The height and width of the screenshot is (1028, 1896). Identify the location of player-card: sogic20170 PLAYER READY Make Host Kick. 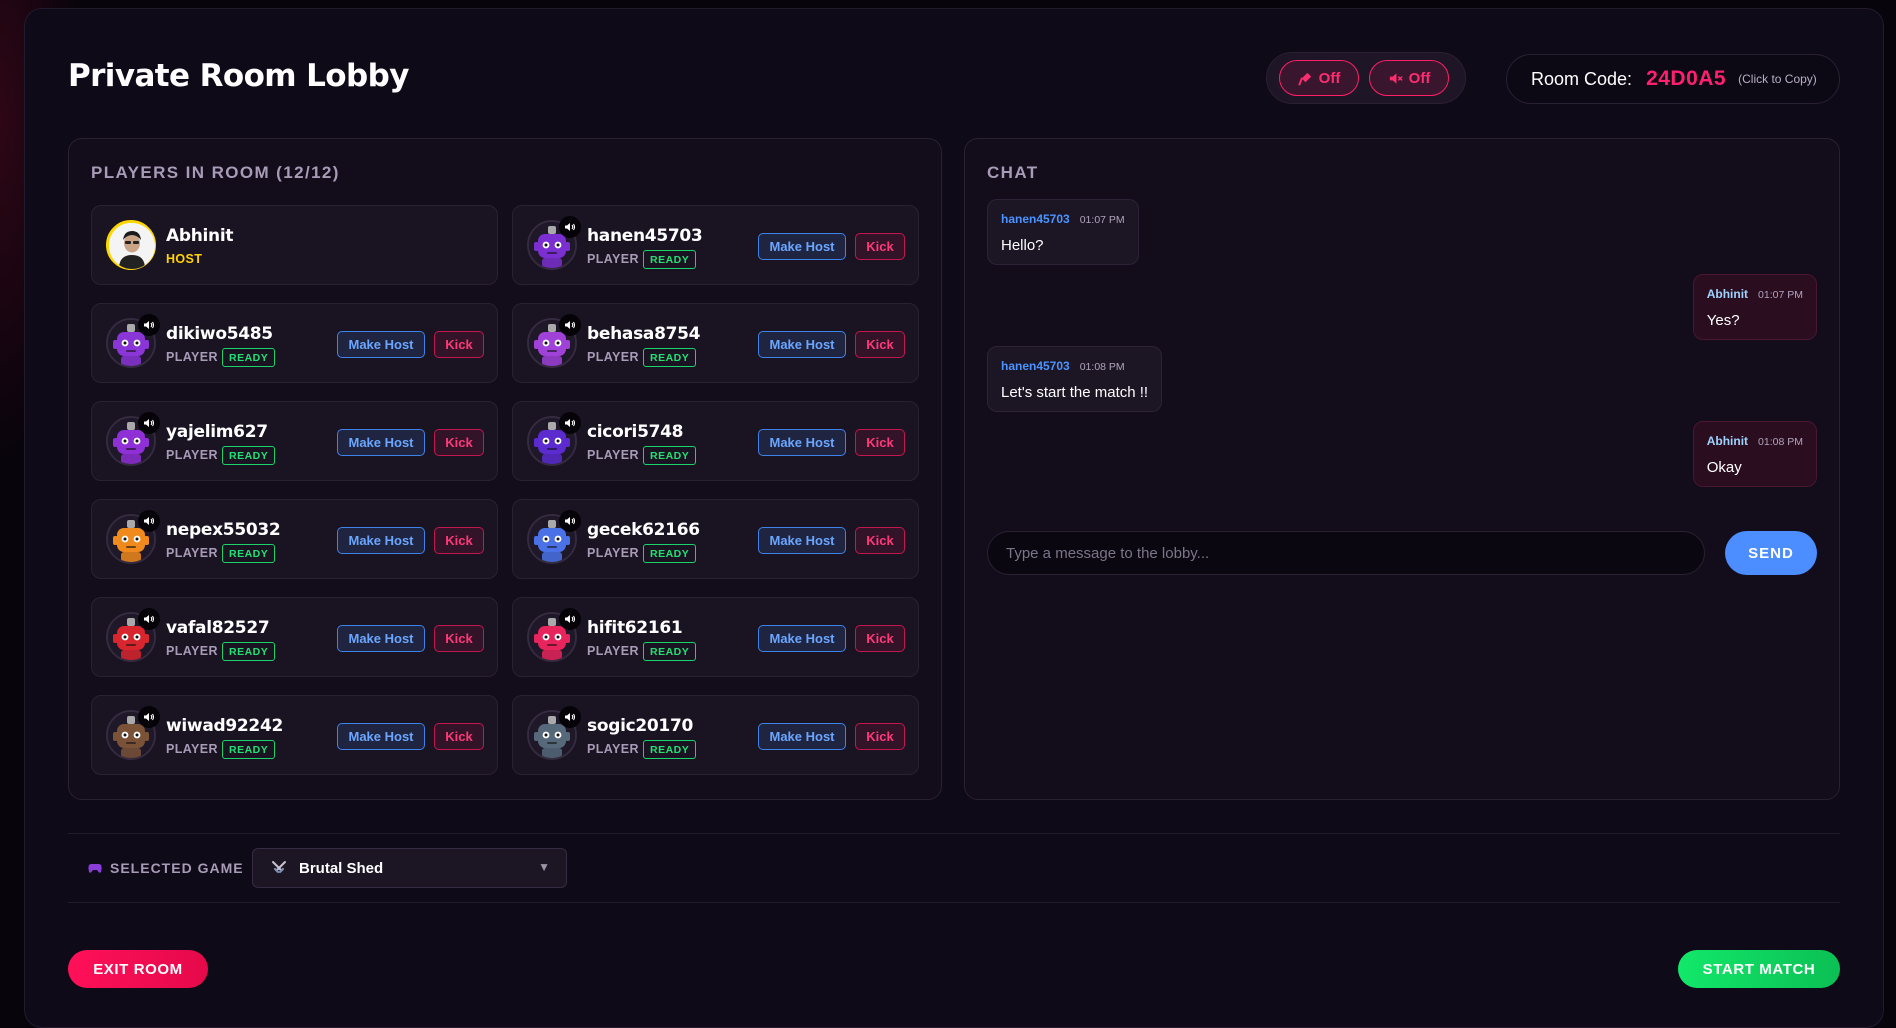
(715, 735).